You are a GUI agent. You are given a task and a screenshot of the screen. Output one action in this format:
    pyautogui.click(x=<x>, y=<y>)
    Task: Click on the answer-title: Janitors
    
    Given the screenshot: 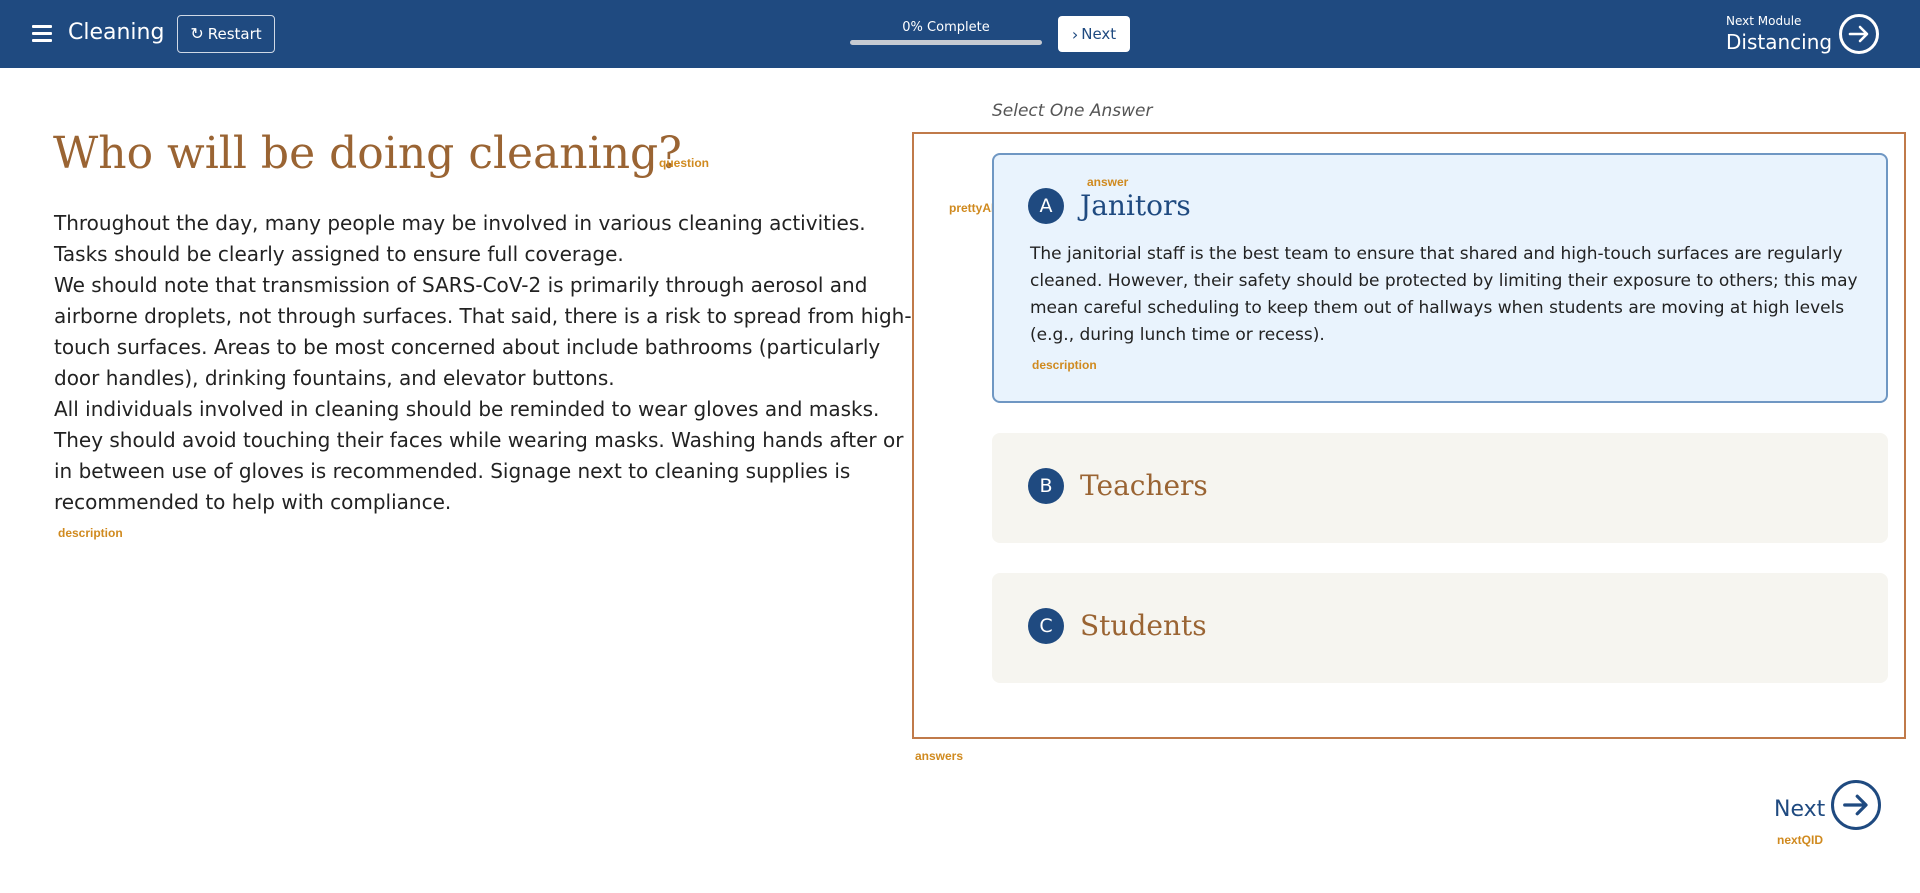 What is the action you would take?
    pyautogui.click(x=1135, y=205)
    